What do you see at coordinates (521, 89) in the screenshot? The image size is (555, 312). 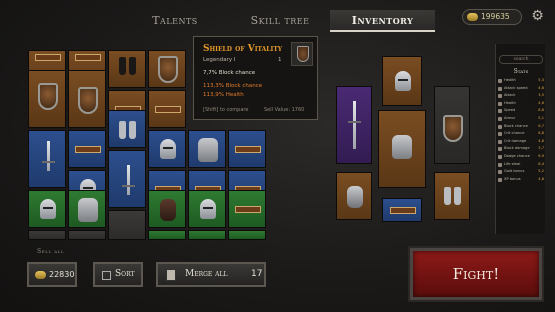 I see `stat-row: Attack speed 4,8` at bounding box center [521, 89].